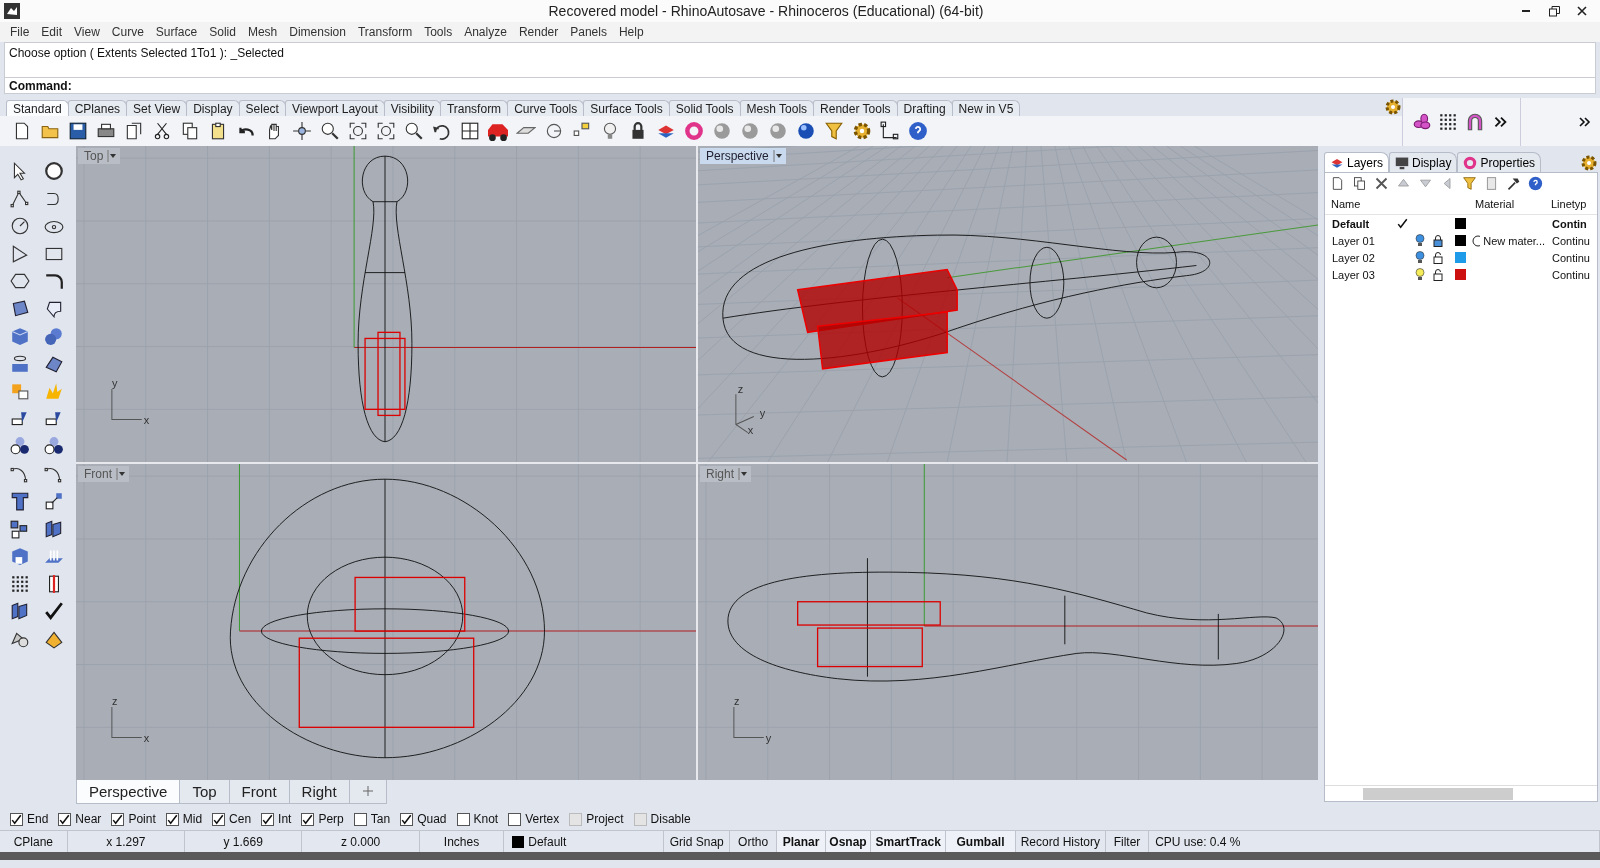 Image resolution: width=1600 pixels, height=868 pixels. Describe the element at coordinates (626, 108) in the screenshot. I see `toolbar-tab: Surface Tools` at that location.